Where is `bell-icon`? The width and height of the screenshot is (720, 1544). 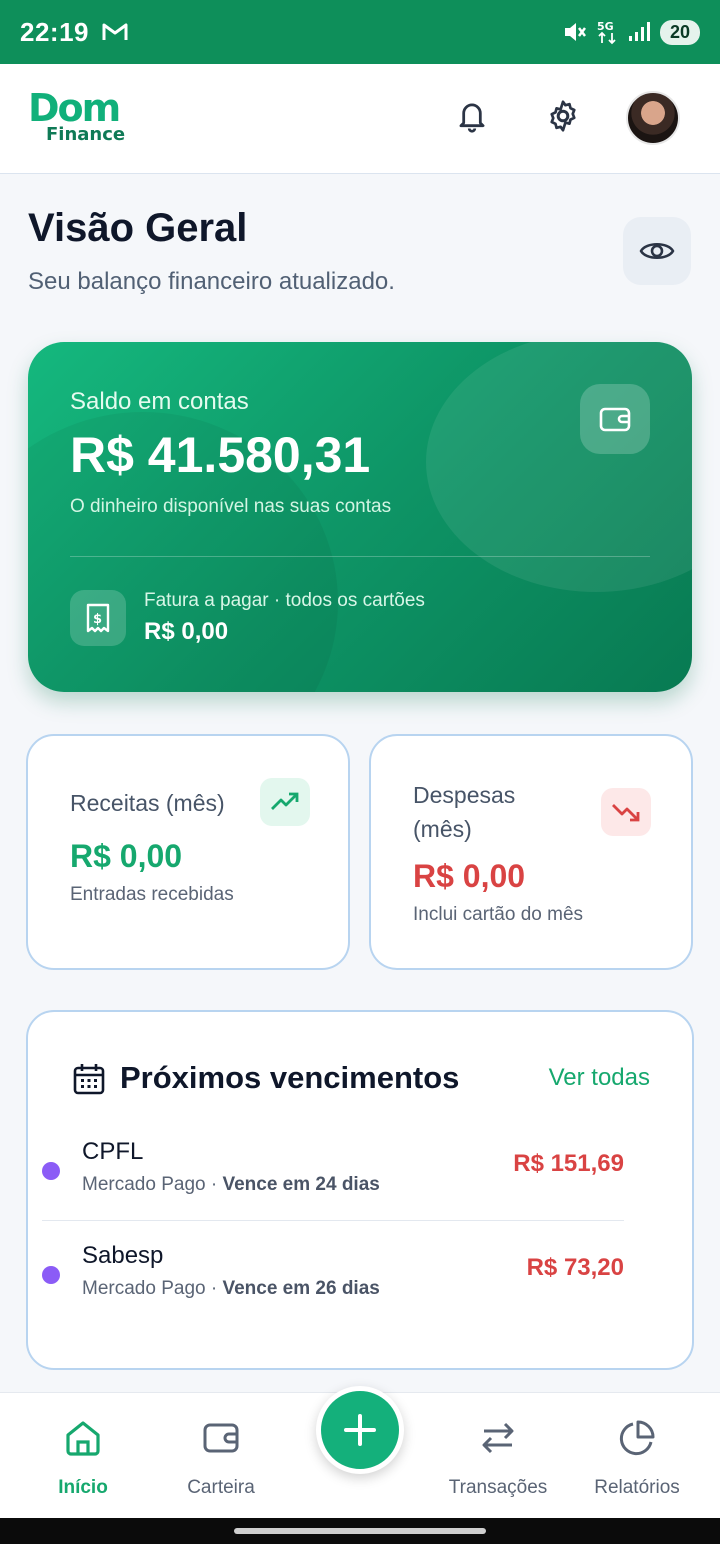
bell-icon is located at coordinates (472, 118).